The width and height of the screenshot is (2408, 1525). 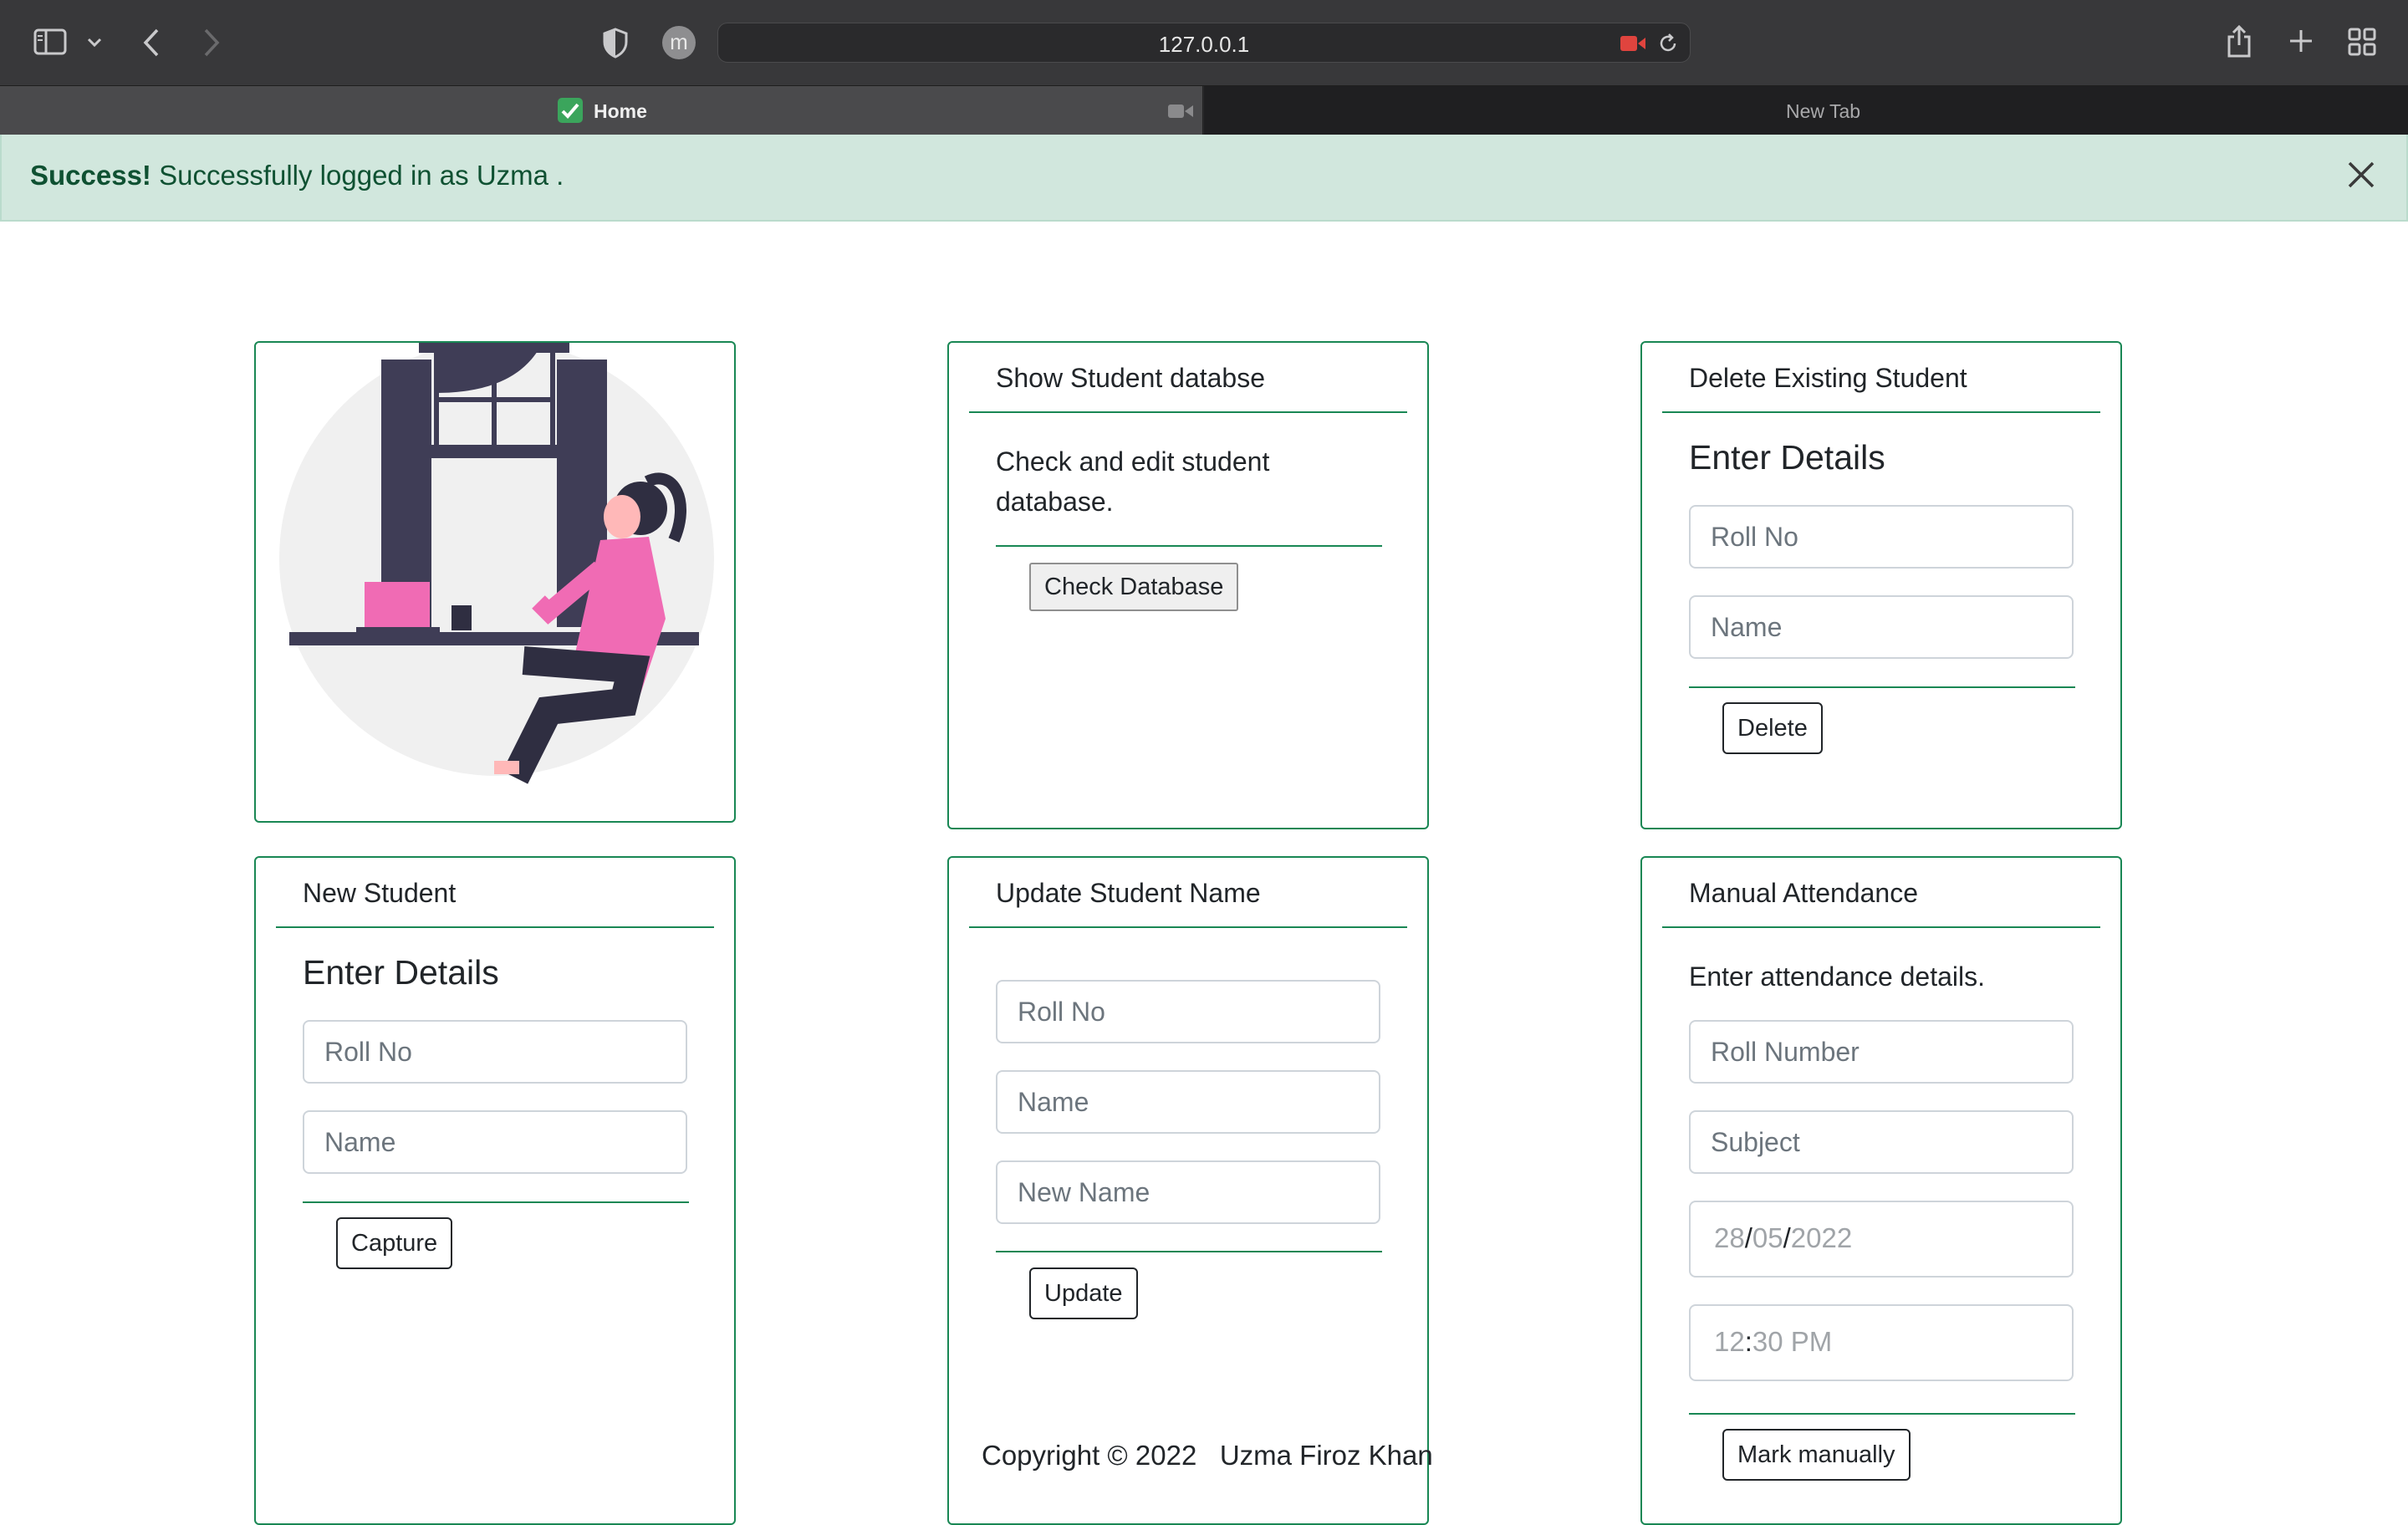 I want to click on update-new-name-input, so click(x=1188, y=1192).